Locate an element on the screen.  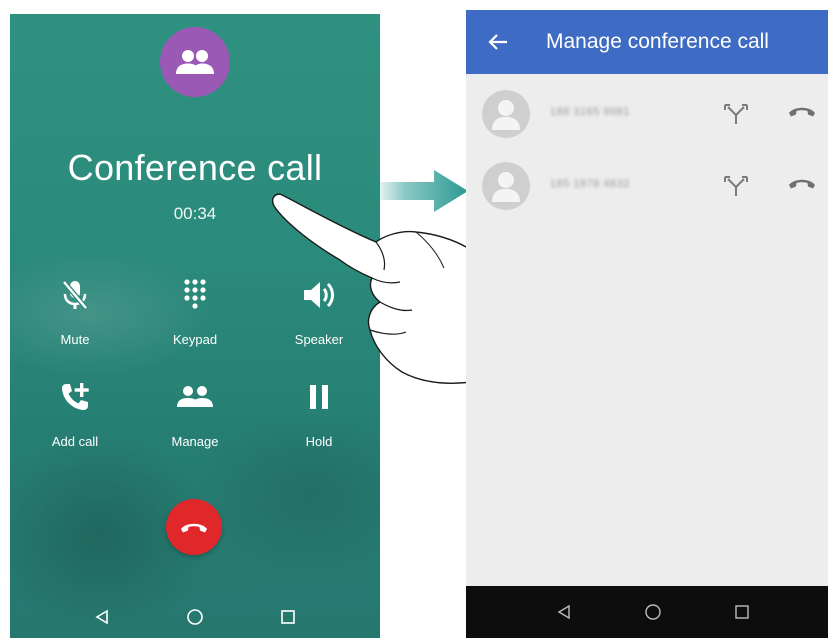
participant-row: 188 3165 9981 is located at coordinates (647, 113).